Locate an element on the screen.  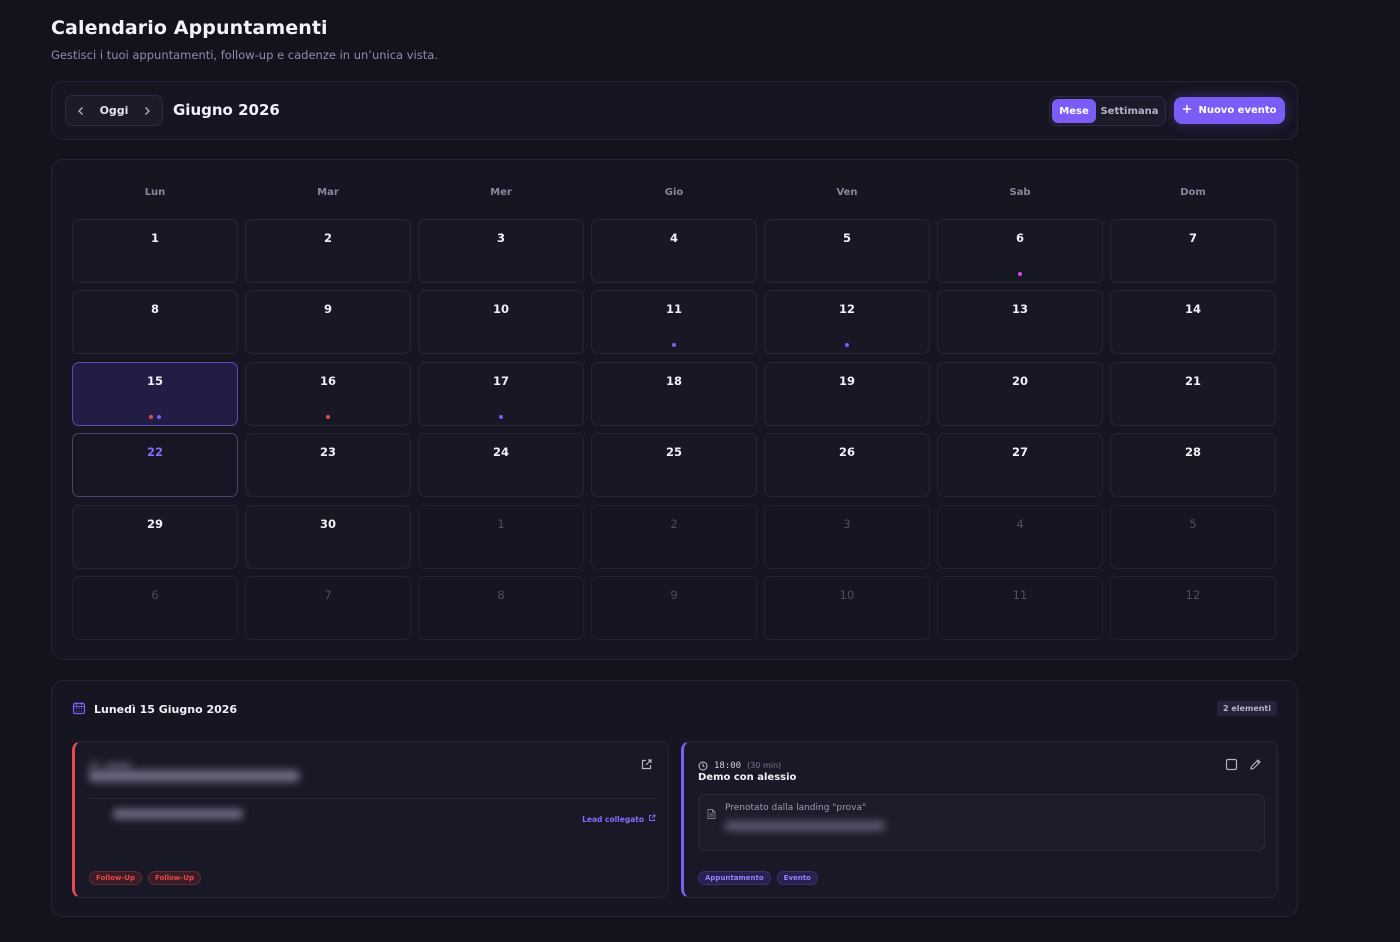
chevron-left-icon is located at coordinates (81, 111).